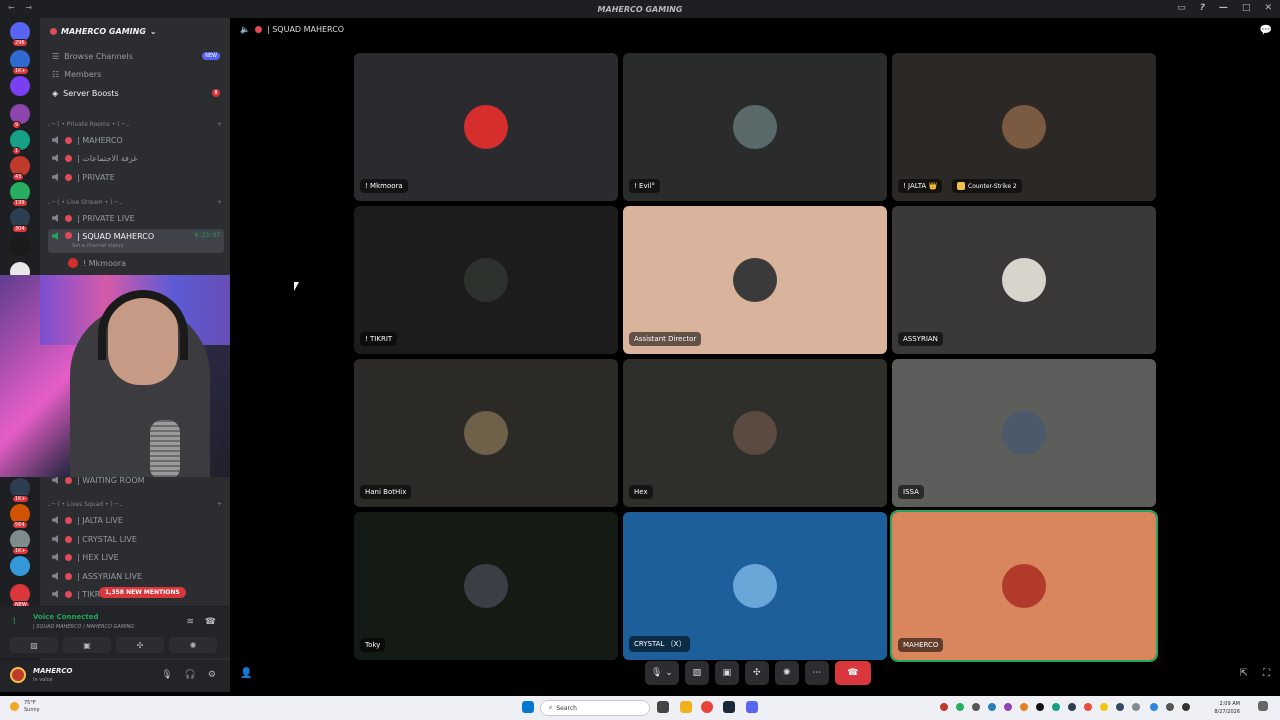 Image resolution: width=1280 pixels, height=720 pixels. What do you see at coordinates (486, 433) in the screenshot?
I see `participant-tile: Hani BotHix` at bounding box center [486, 433].